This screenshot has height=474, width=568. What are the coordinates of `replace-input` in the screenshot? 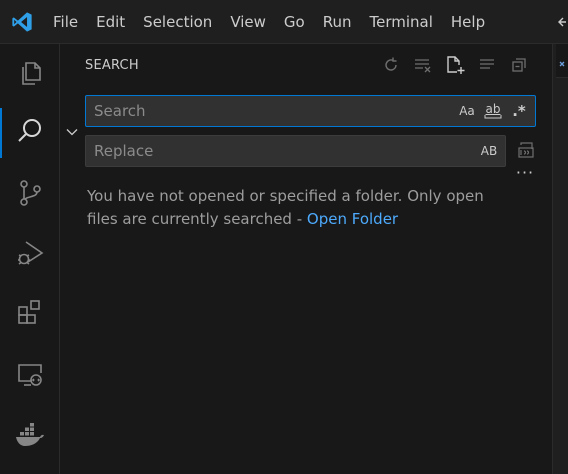 It's located at (264, 151).